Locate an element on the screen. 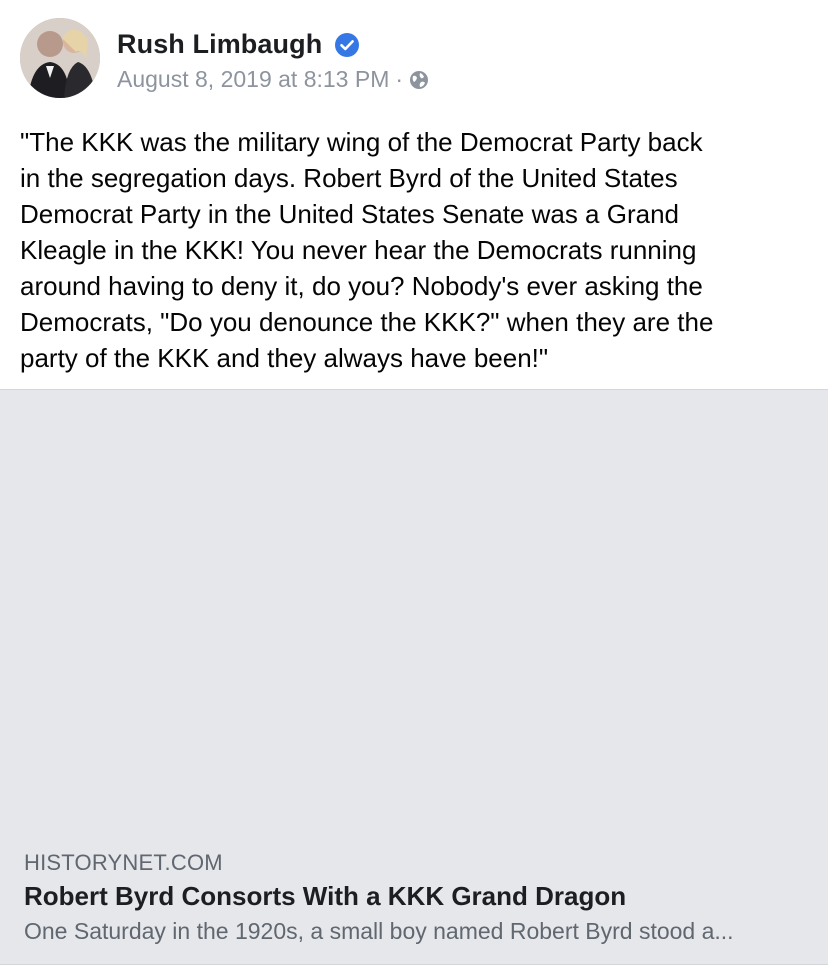 Image resolution: width=828 pixels, height=965 pixels. link-domain: HISTORYNET.COM is located at coordinates (123, 862).